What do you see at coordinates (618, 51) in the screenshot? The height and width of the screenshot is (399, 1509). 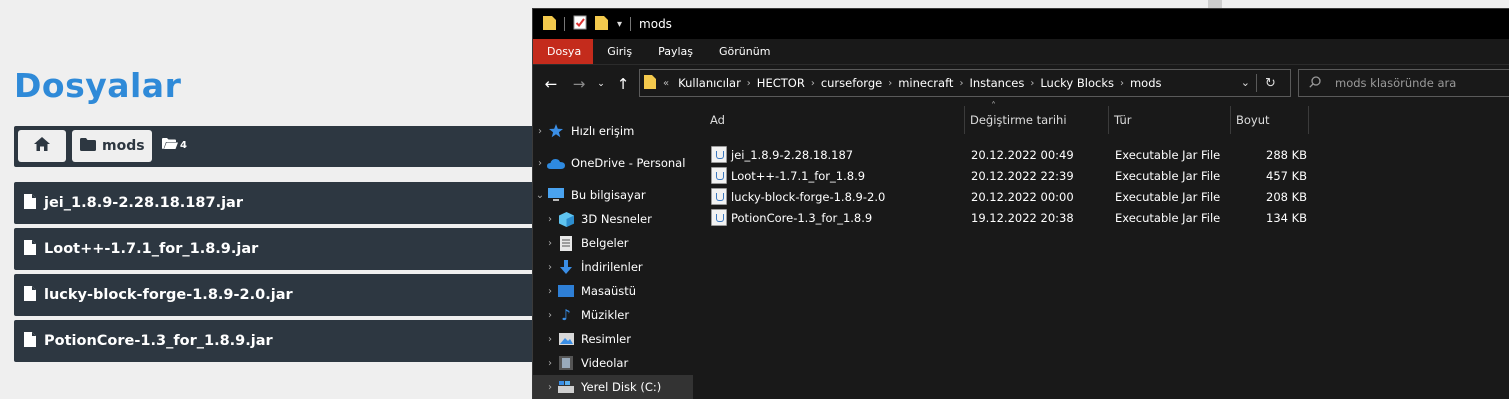 I see `tab-home: Giriş` at bounding box center [618, 51].